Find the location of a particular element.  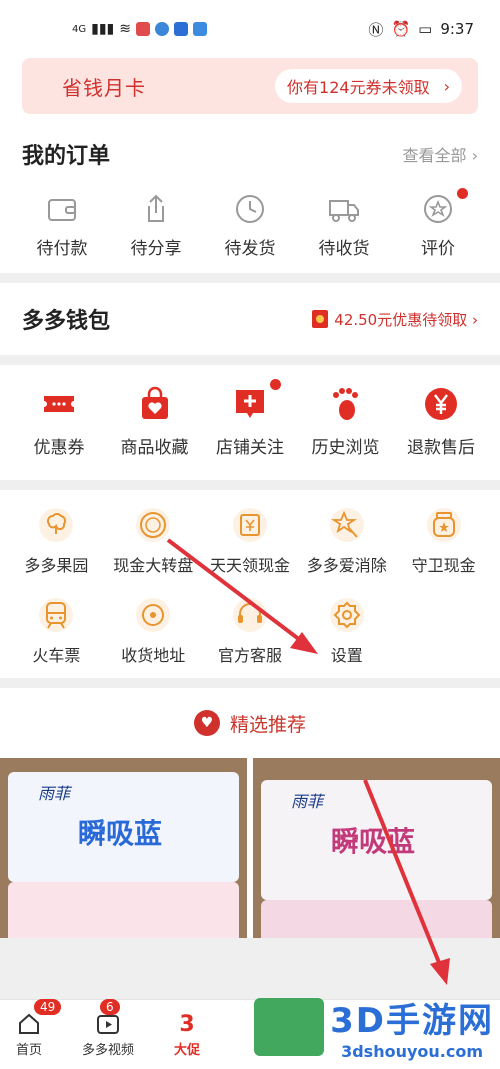

tool-customer-service: 官方客服 is located at coordinates (250, 631).